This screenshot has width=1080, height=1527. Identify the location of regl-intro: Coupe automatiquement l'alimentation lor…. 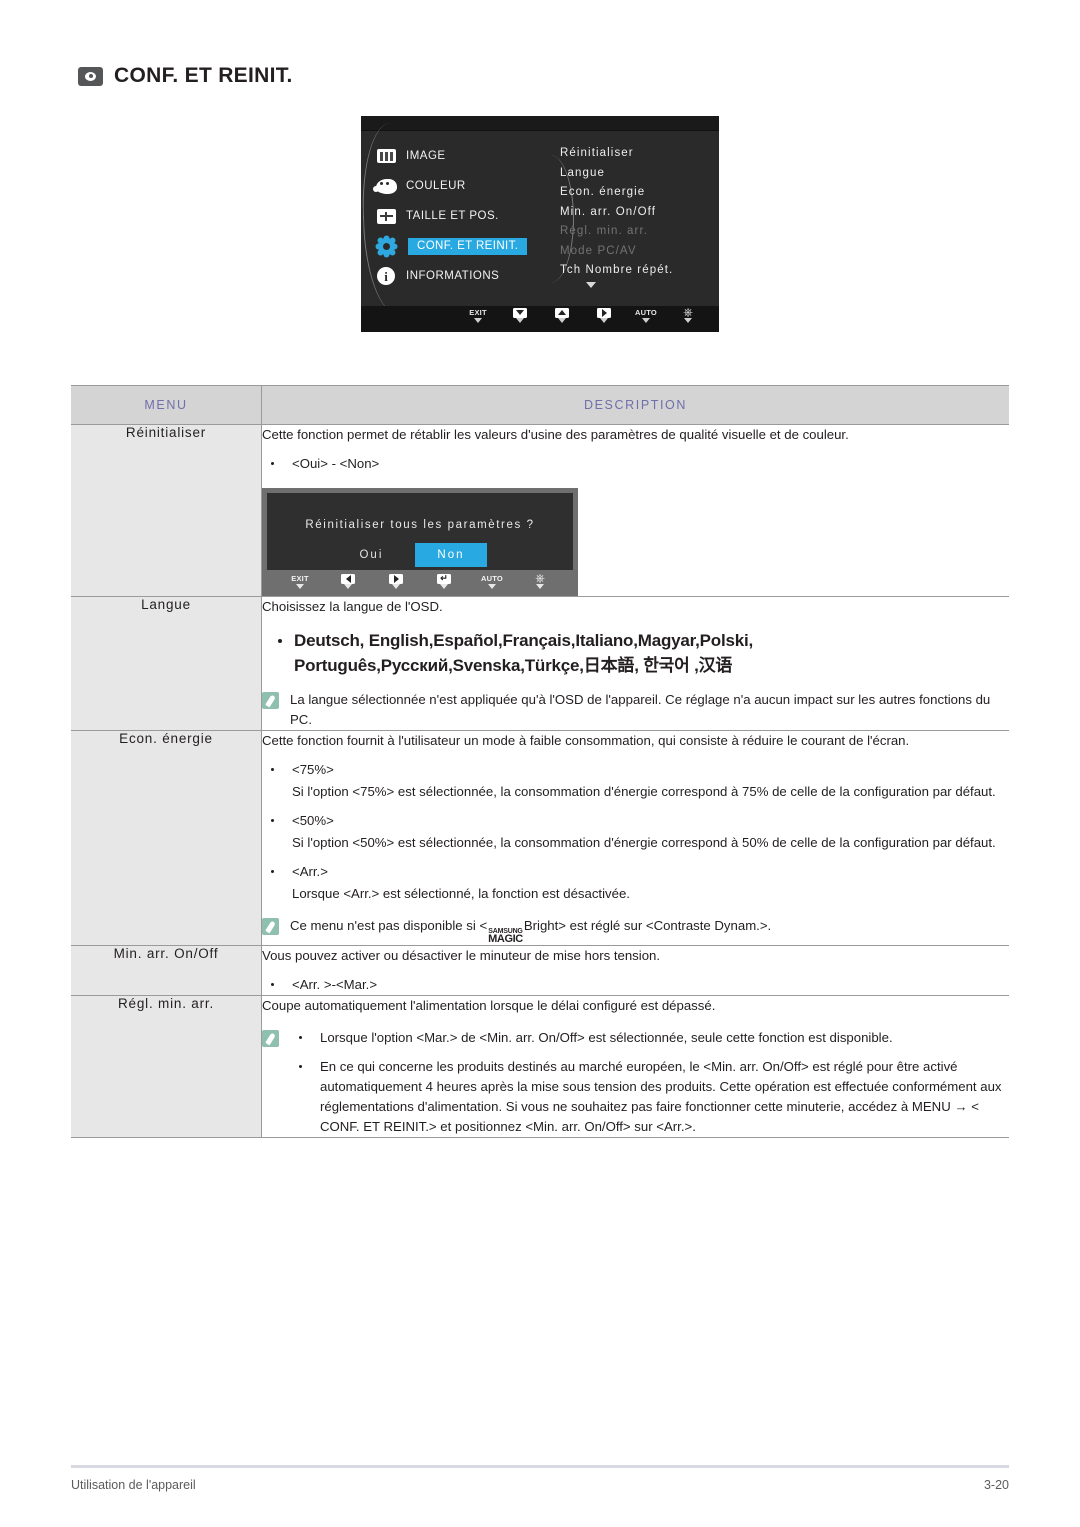
(489, 1005).